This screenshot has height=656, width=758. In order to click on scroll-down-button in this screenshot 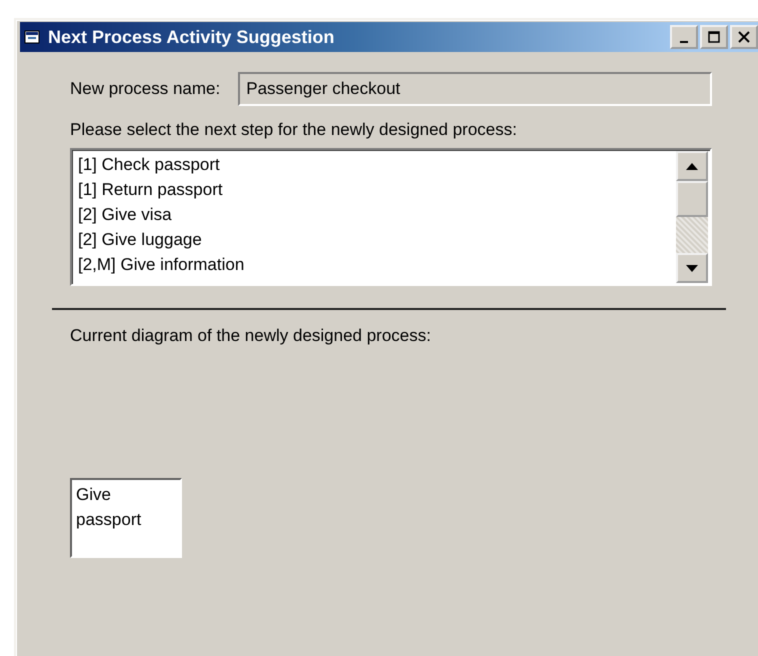, I will do `click(692, 268)`.